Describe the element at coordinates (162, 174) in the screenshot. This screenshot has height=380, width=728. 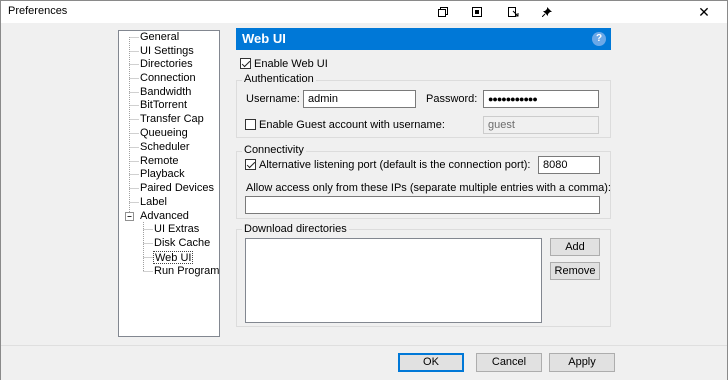
I see `tree-item-playback: Playback` at that location.